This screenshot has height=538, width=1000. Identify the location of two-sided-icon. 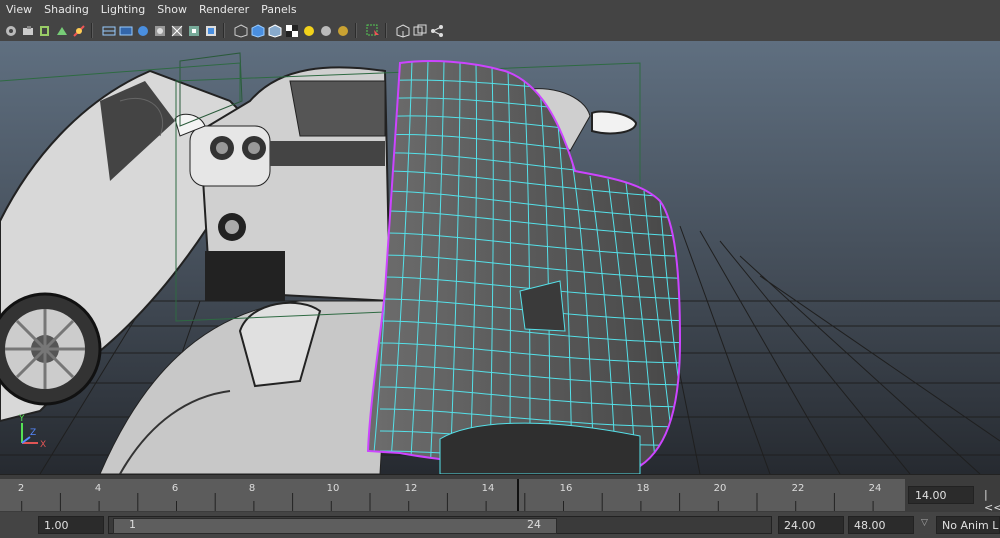
(211, 31).